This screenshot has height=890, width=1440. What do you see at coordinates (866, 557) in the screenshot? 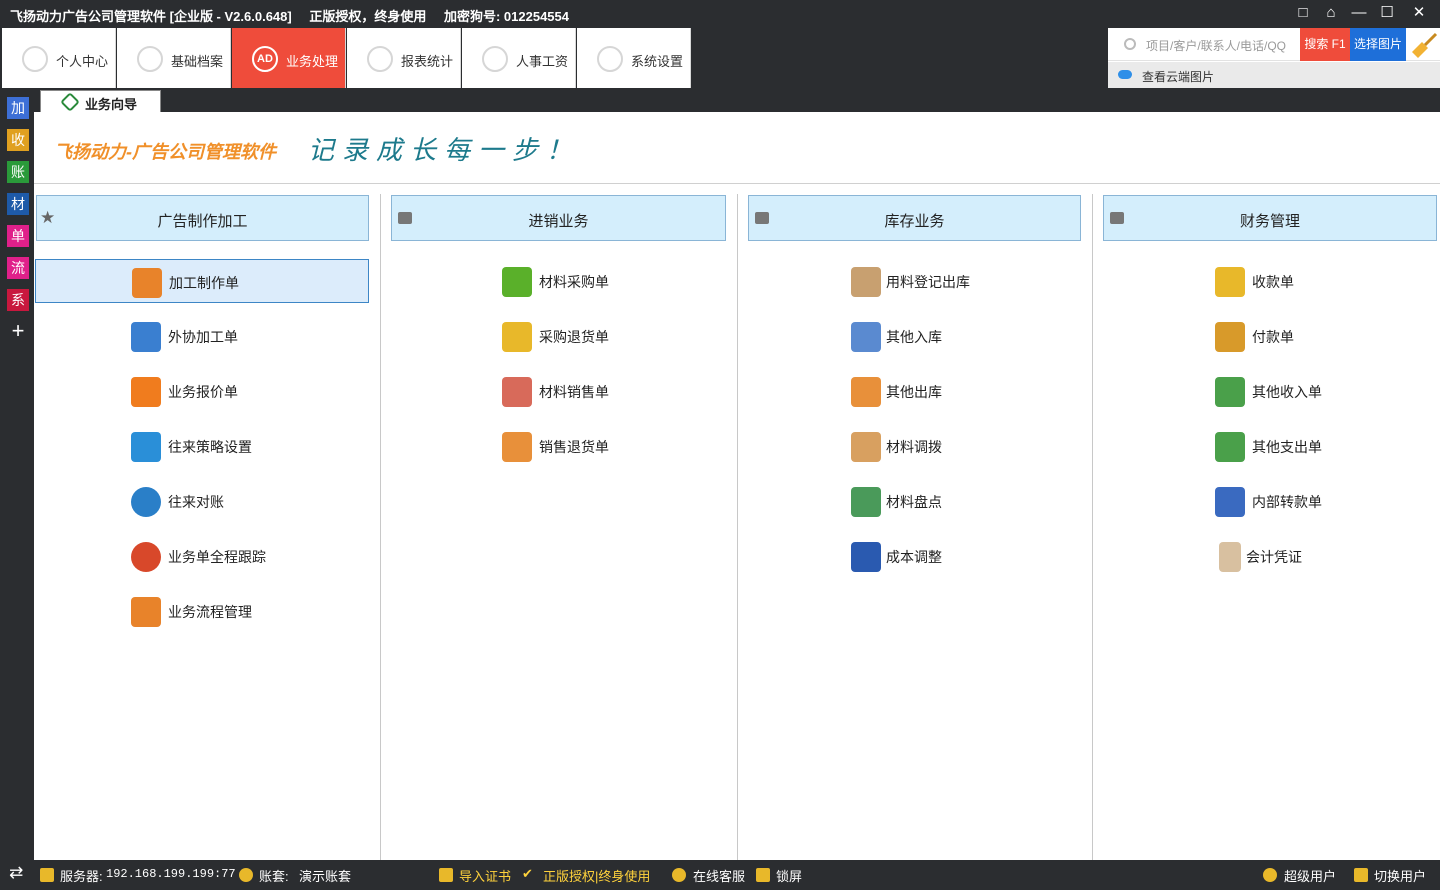
I see `magic-wand-icon` at bounding box center [866, 557].